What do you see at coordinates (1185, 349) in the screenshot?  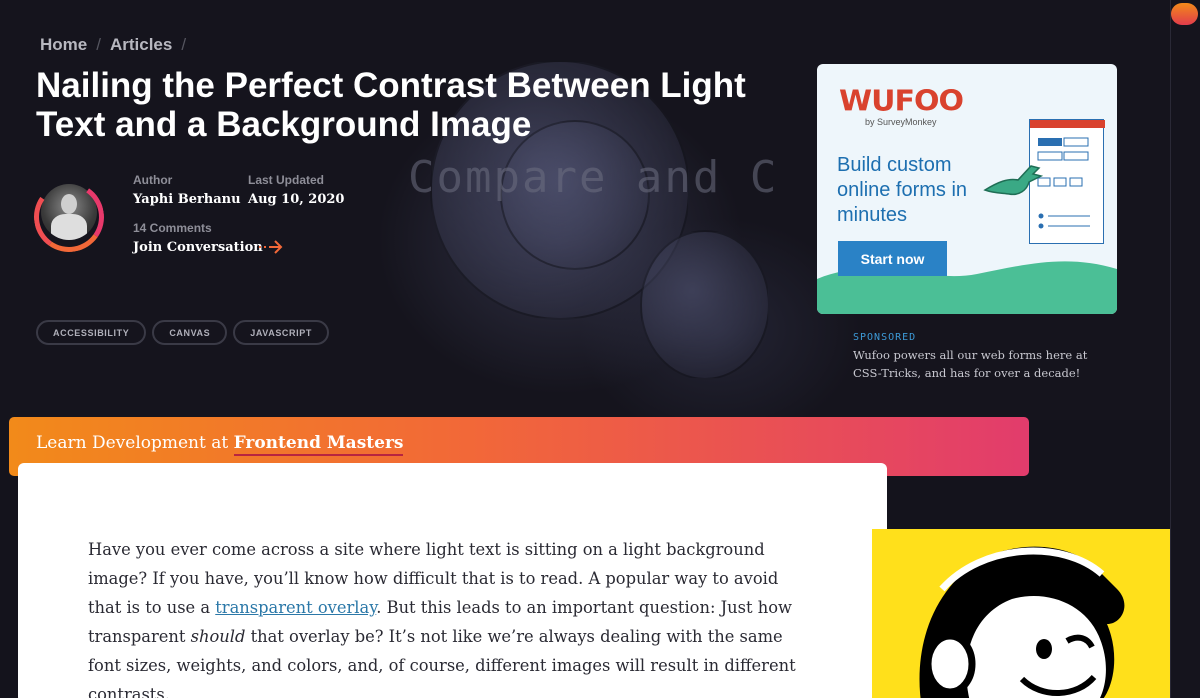 I see `scrollbar-track` at bounding box center [1185, 349].